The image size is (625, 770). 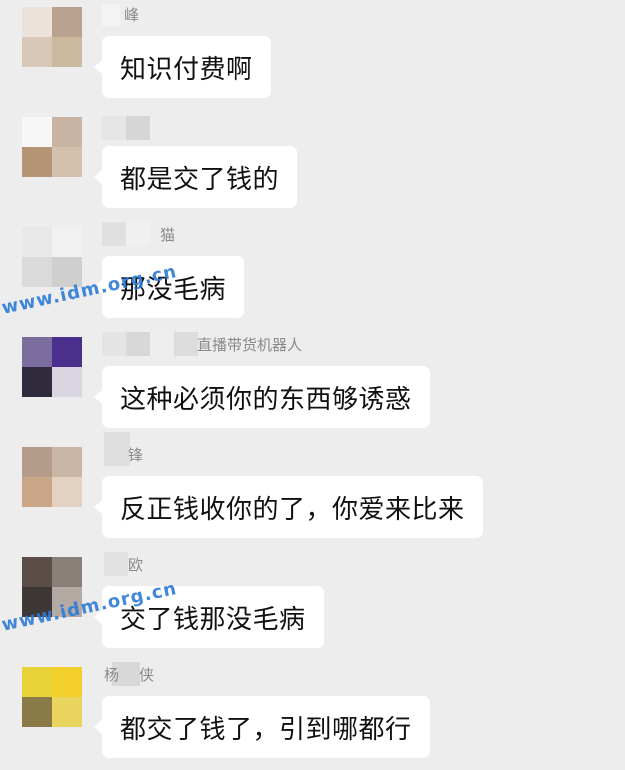 I want to click on message-bubble: 都交了钱了，引到哪都行, so click(x=262, y=727).